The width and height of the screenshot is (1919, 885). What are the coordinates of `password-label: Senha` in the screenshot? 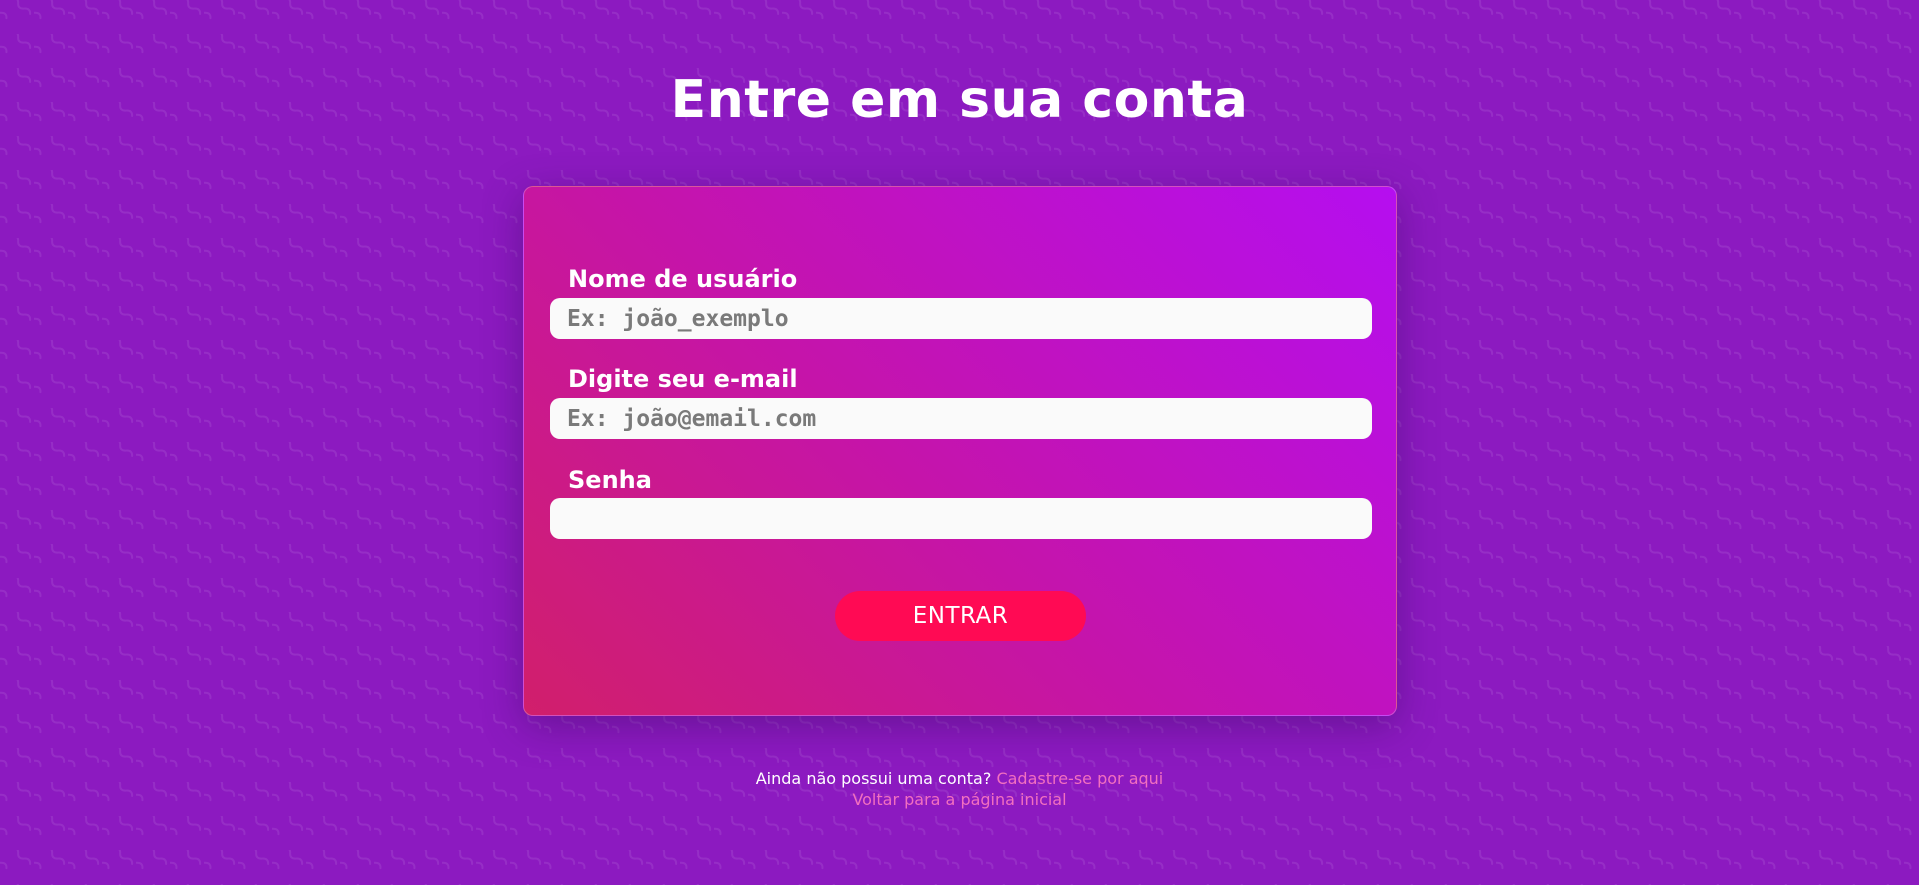 It's located at (610, 480).